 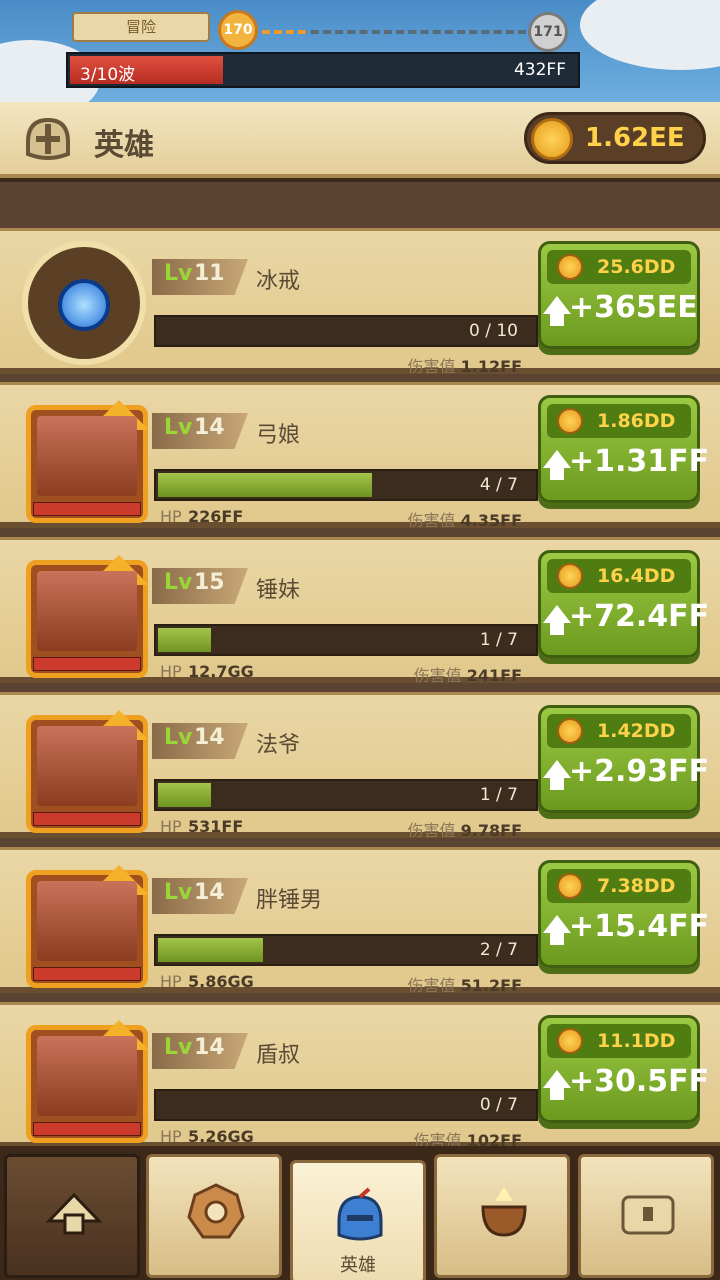 What do you see at coordinates (494, 1138) in the screenshot?
I see `damage-value: 102FF` at bounding box center [494, 1138].